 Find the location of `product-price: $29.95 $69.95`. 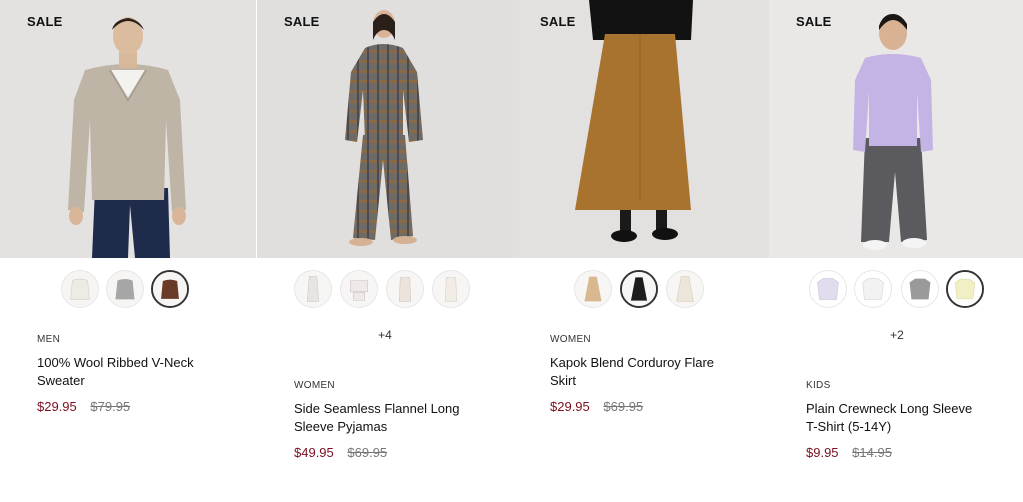

product-price: $29.95 $69.95 is located at coordinates (650, 406).